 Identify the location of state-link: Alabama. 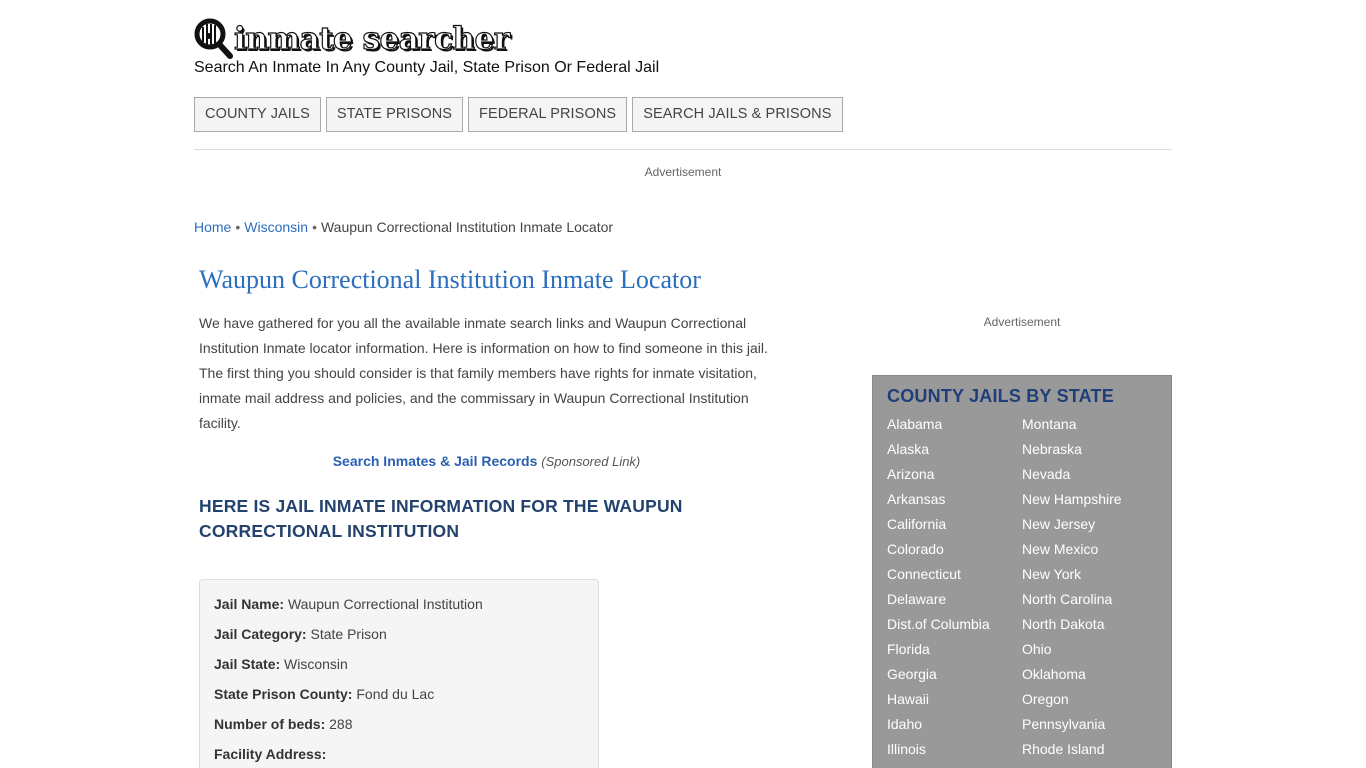
(954, 428).